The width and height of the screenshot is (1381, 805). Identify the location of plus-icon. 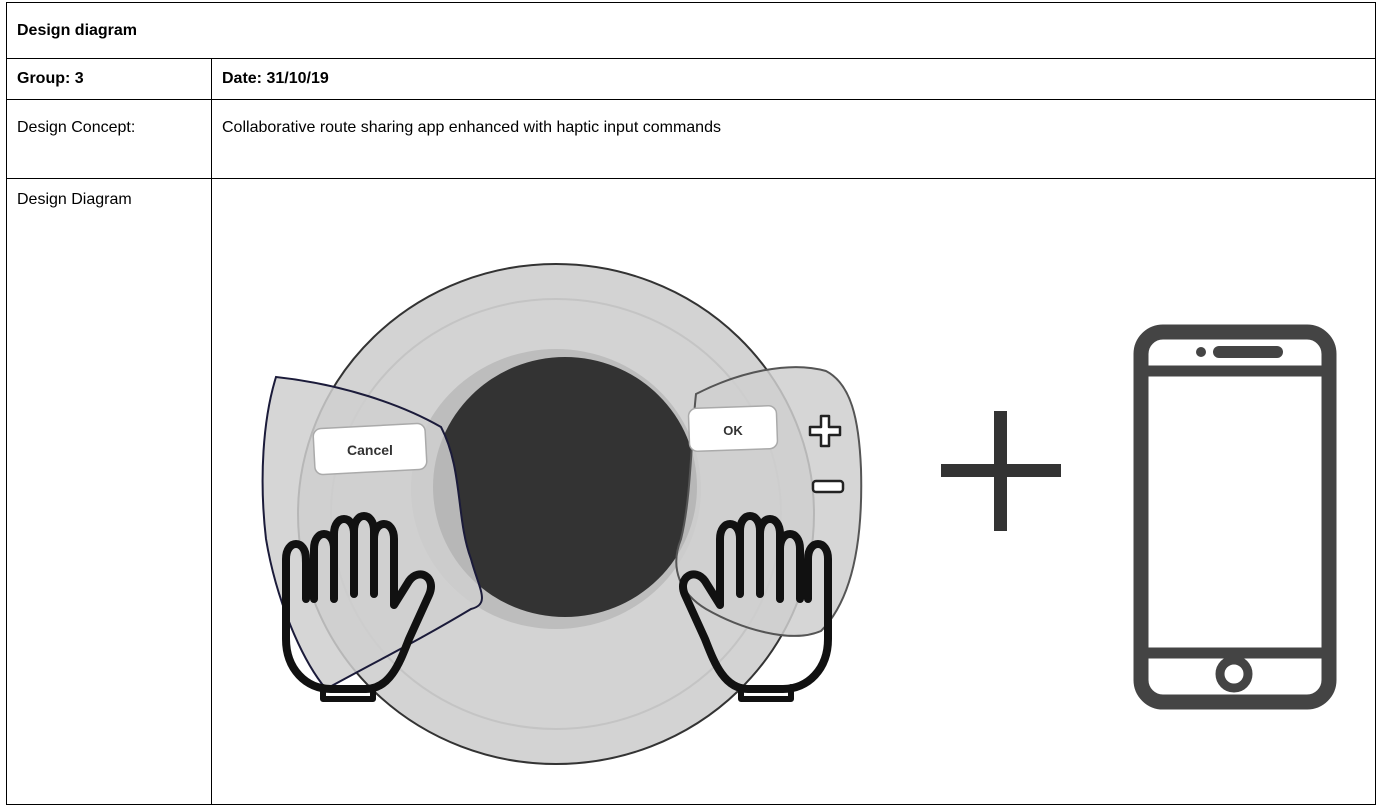
(1001, 471).